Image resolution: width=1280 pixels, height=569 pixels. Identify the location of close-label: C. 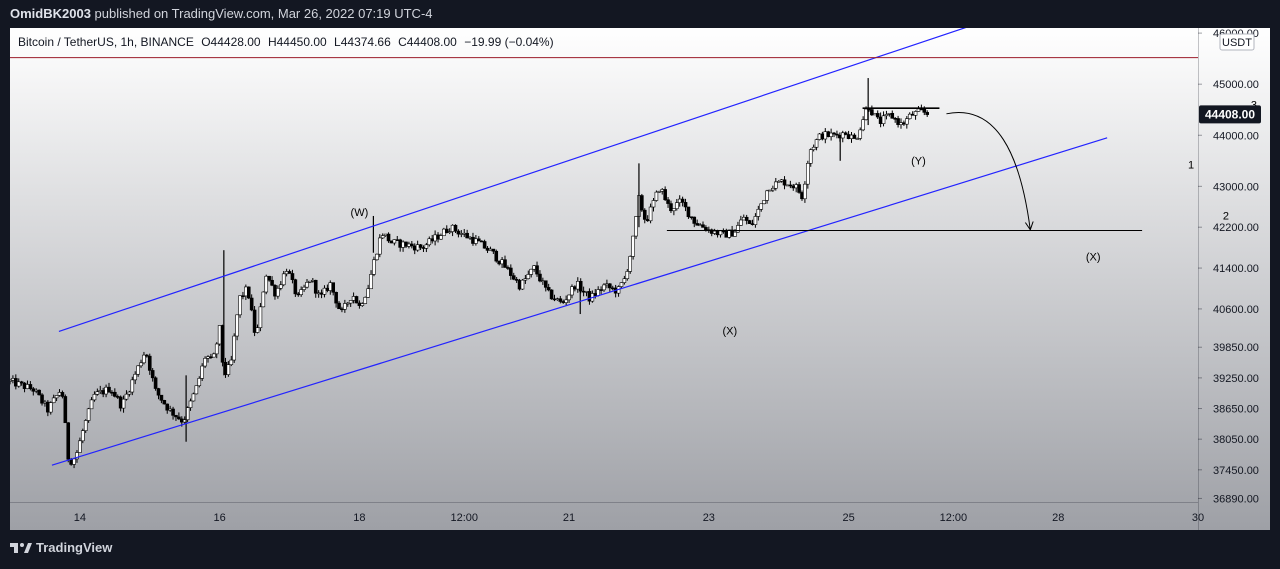
(402, 42).